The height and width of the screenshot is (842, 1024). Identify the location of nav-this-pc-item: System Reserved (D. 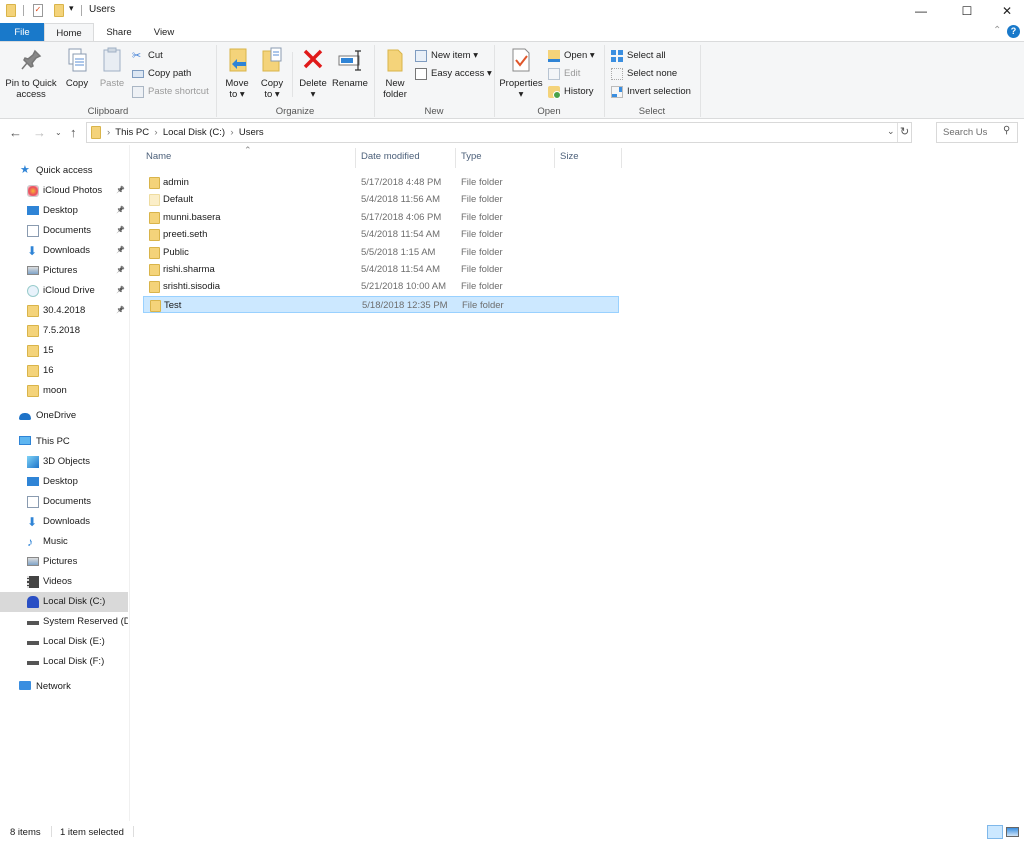
(64, 622).